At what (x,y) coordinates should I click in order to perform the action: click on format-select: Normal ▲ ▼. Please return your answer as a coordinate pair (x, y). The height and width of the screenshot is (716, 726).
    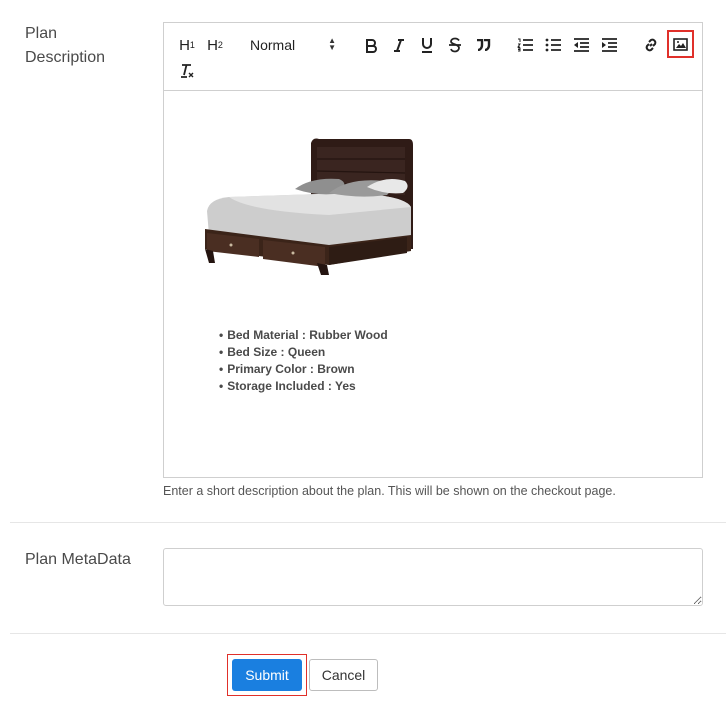
    Looking at the image, I should click on (293, 45).